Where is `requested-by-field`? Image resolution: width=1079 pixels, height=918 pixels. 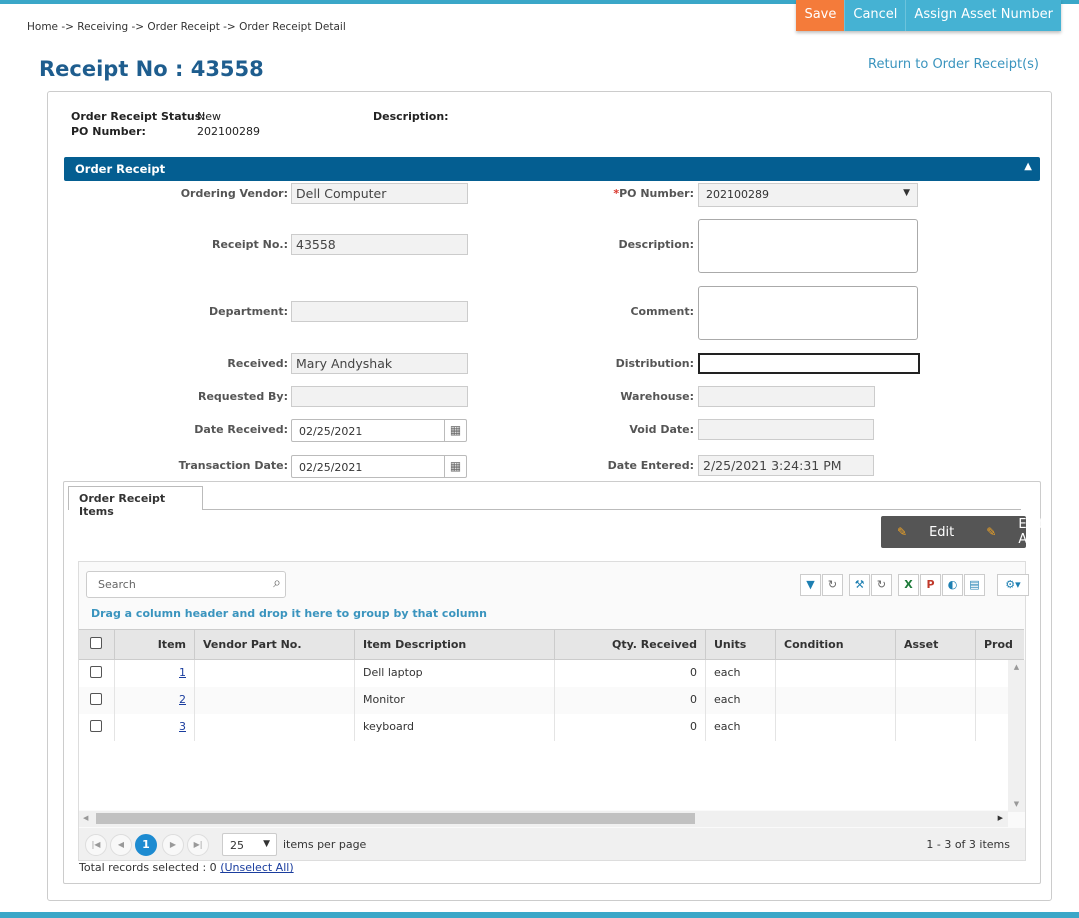 requested-by-field is located at coordinates (379, 396).